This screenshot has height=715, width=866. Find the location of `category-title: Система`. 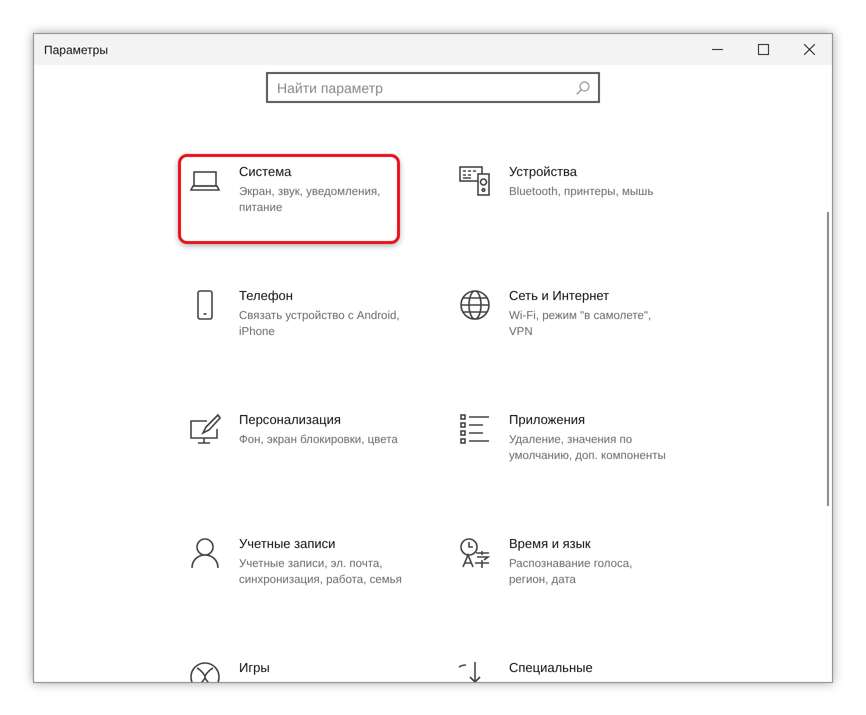

category-title: Система is located at coordinates (265, 172).